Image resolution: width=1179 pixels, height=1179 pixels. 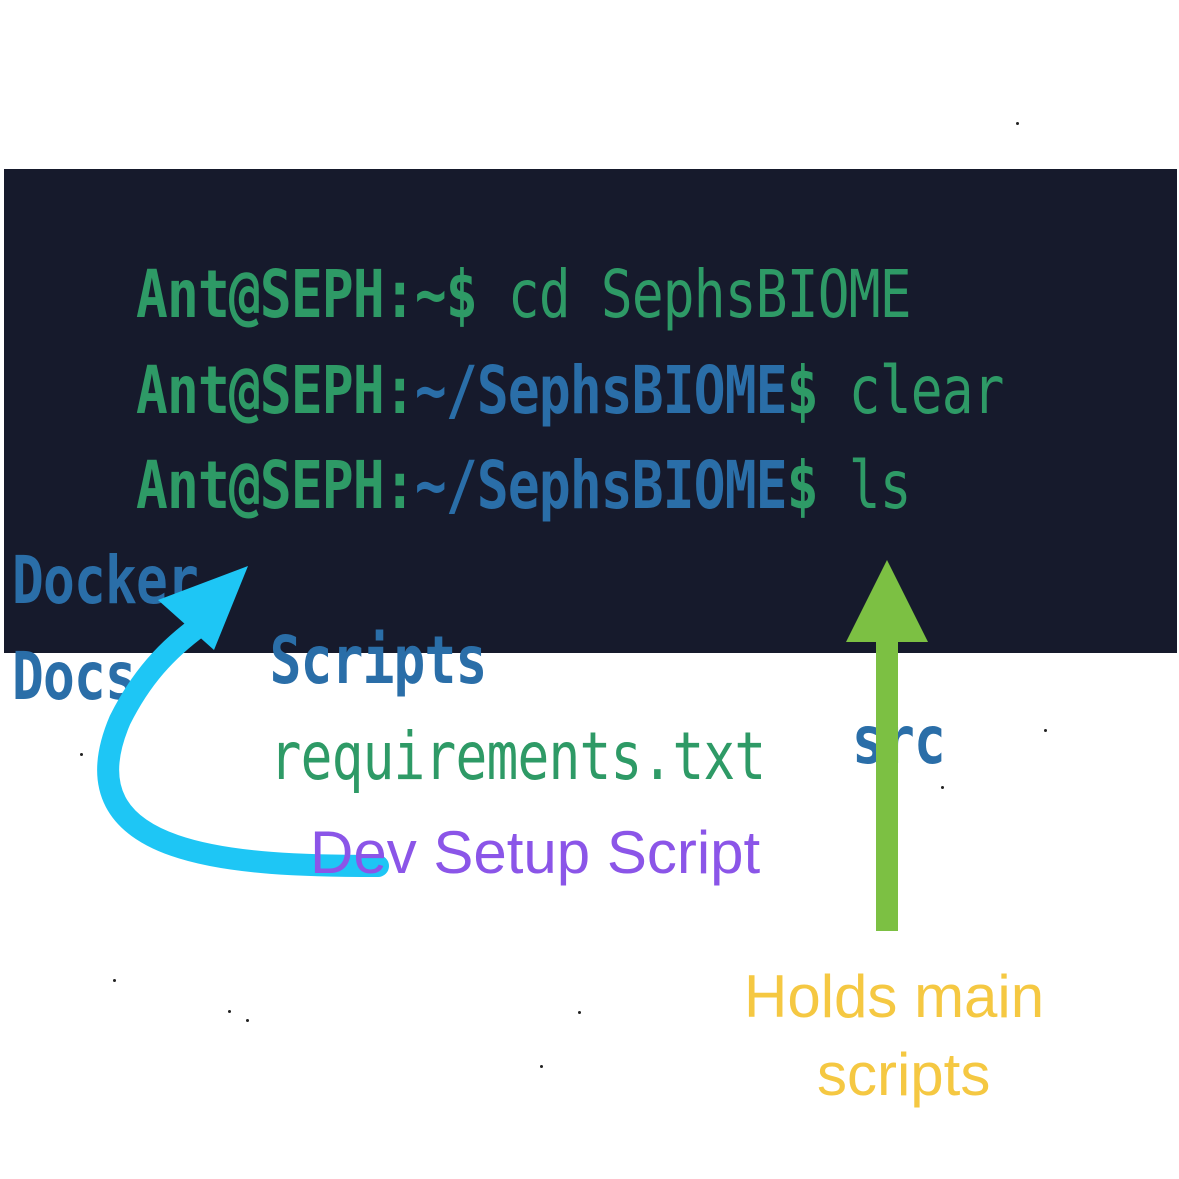 I want to click on holds-main-label-line2: scripts, so click(x=904, y=1074).